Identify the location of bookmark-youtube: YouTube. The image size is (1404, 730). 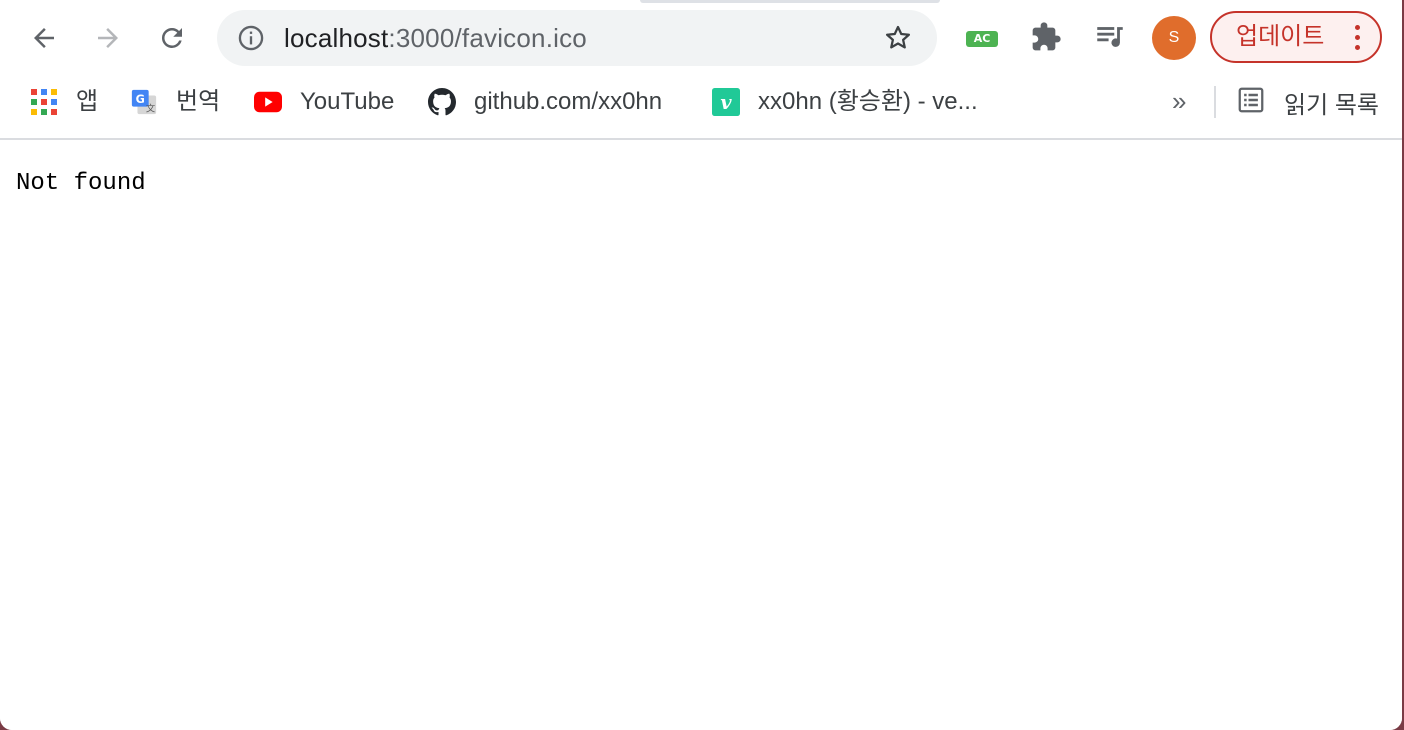
(324, 102).